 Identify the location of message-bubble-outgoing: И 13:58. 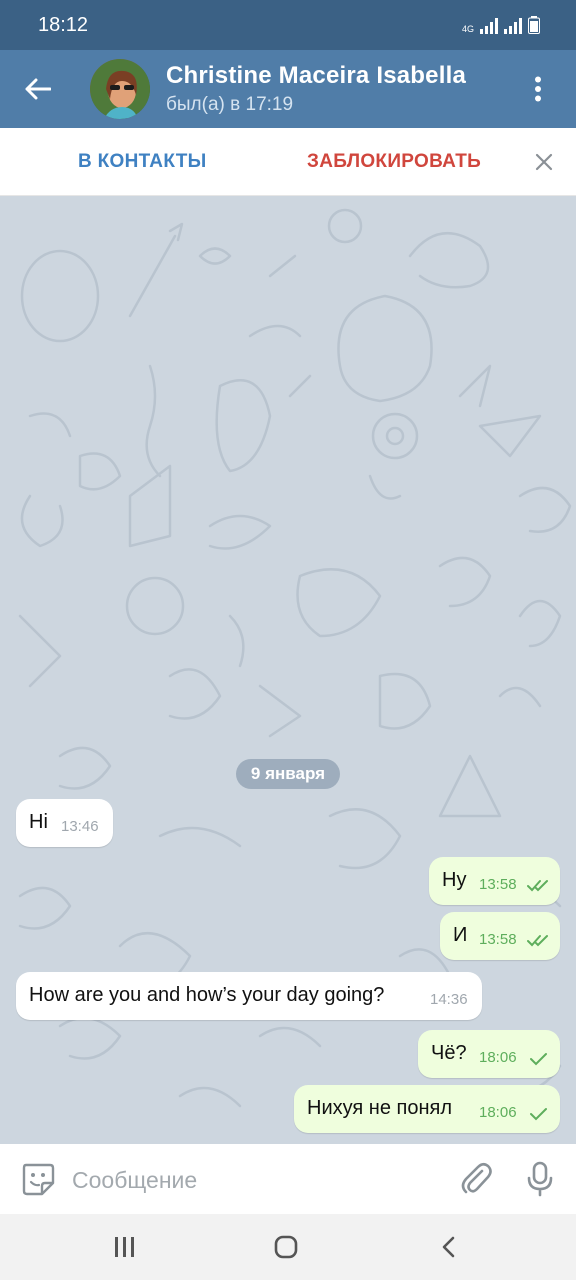
(500, 936).